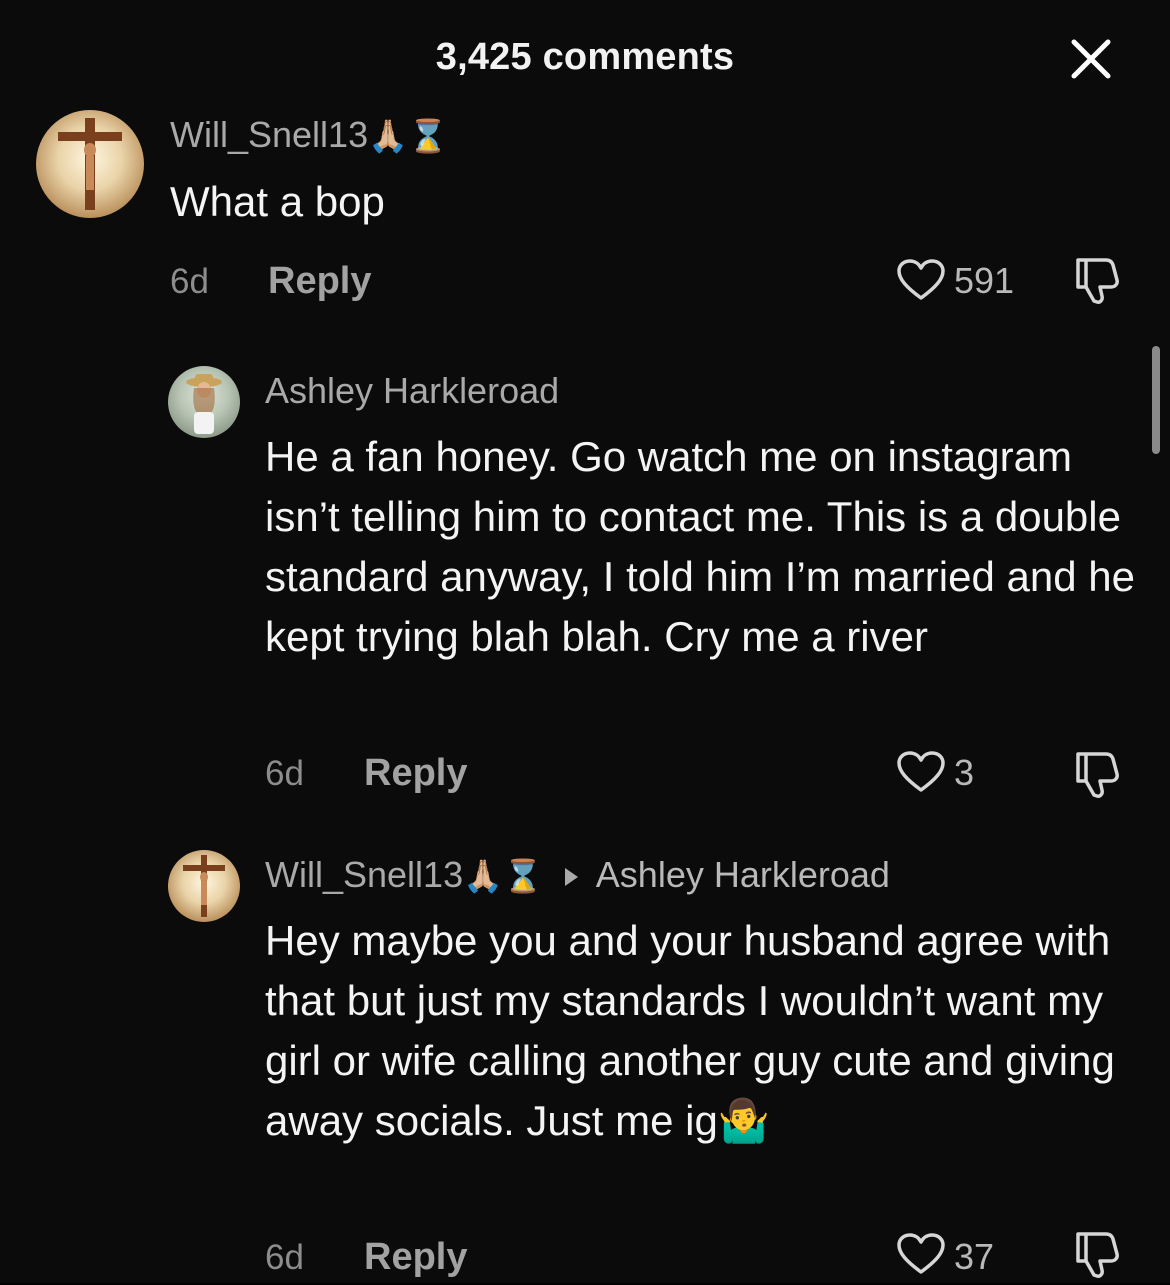 The width and height of the screenshot is (1170, 1285). Describe the element at coordinates (743, 874) in the screenshot. I see `reply-to-username: Ashley Harkleroad` at that location.